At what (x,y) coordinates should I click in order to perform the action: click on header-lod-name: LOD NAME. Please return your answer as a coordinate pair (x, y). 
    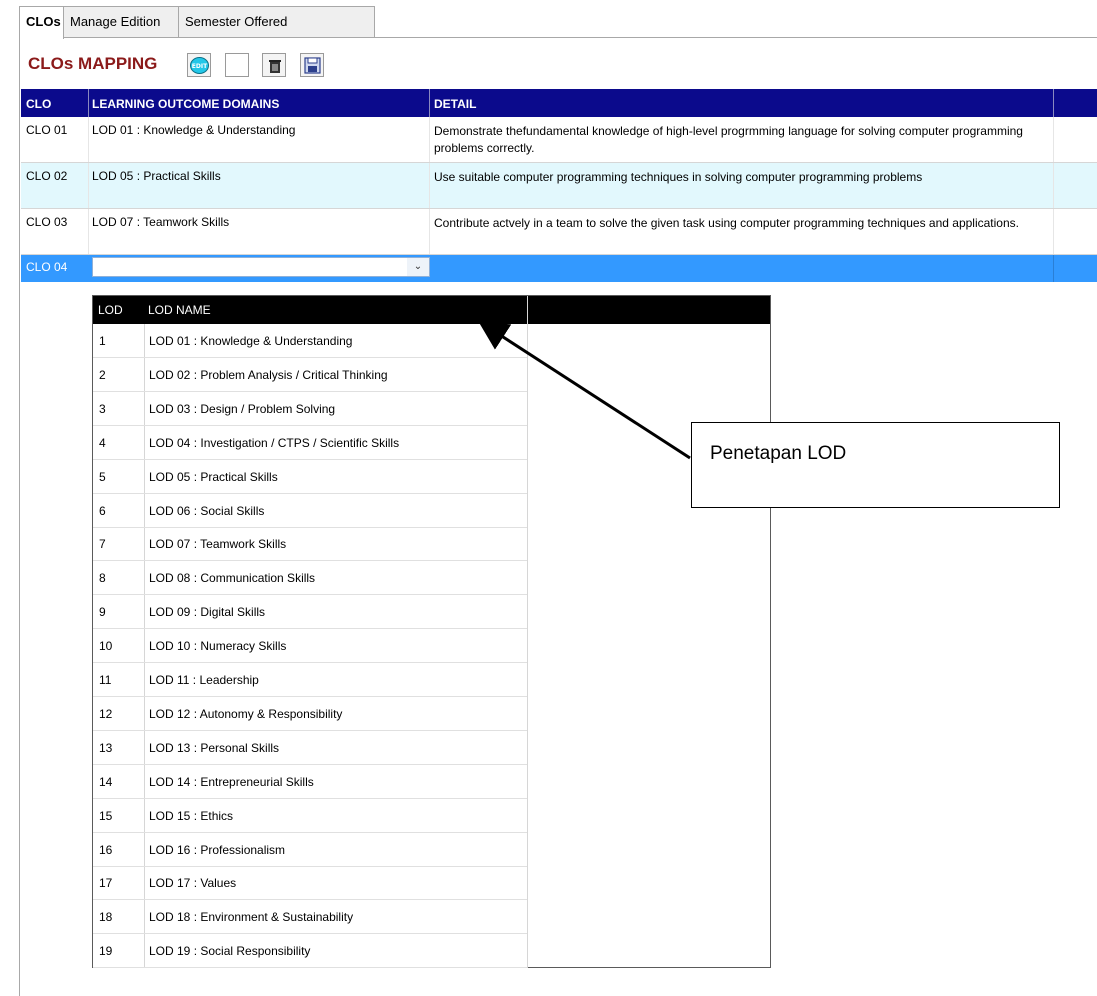
    Looking at the image, I should click on (179, 310).